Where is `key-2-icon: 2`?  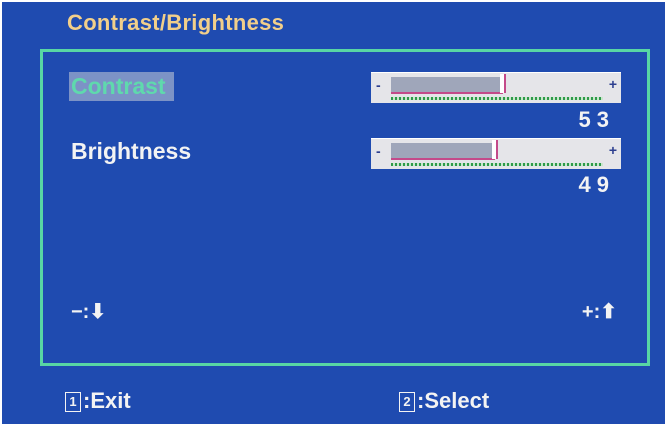
key-2-icon: 2 is located at coordinates (407, 402).